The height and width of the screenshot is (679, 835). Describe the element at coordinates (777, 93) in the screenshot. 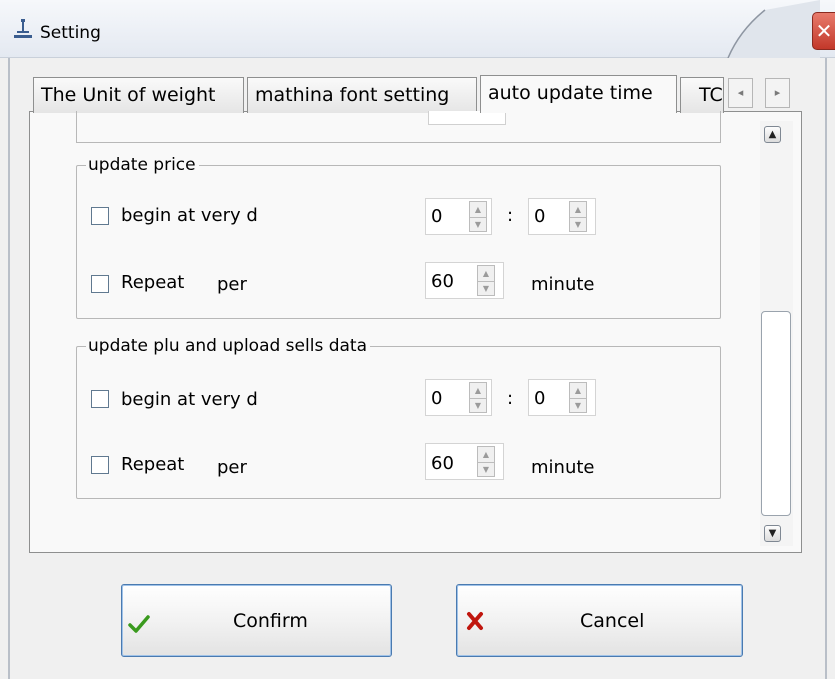

I see `tab-scroll-right-button: ▸` at that location.